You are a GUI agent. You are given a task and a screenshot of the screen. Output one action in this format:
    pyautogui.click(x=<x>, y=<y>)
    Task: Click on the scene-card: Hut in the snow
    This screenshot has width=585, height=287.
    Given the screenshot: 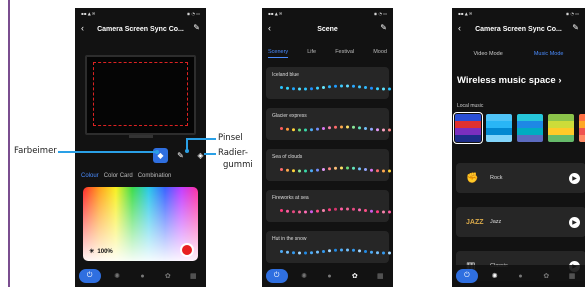 What is the action you would take?
    pyautogui.click(x=328, y=247)
    